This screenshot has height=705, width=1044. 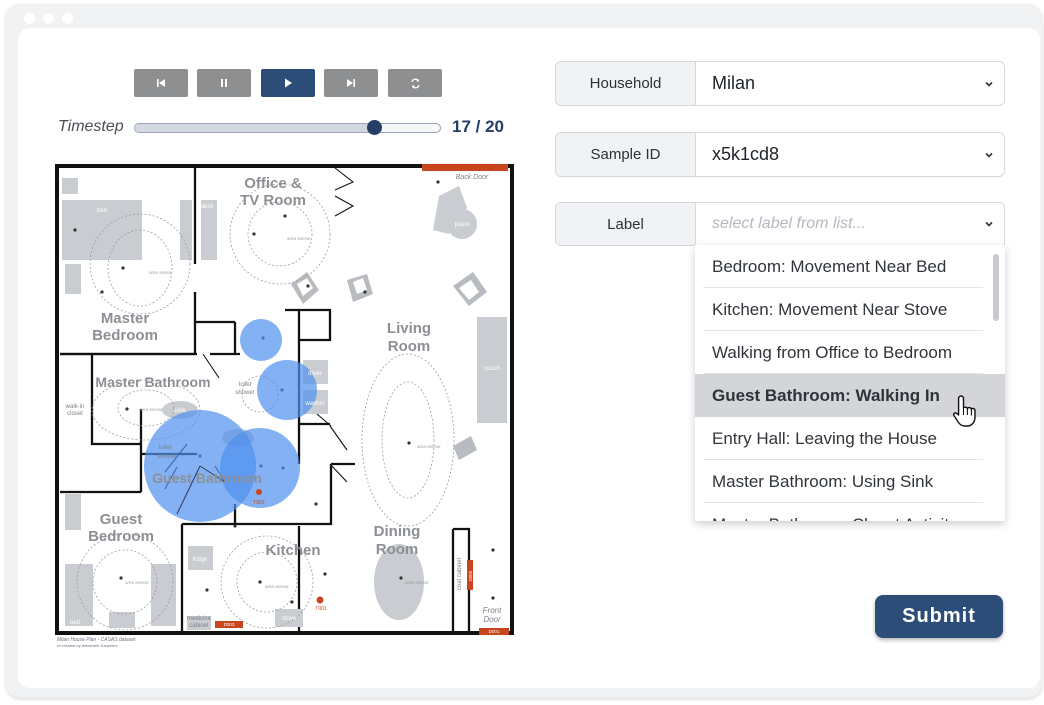 What do you see at coordinates (409, 346) in the screenshot?
I see `label-living-2: Room` at bounding box center [409, 346].